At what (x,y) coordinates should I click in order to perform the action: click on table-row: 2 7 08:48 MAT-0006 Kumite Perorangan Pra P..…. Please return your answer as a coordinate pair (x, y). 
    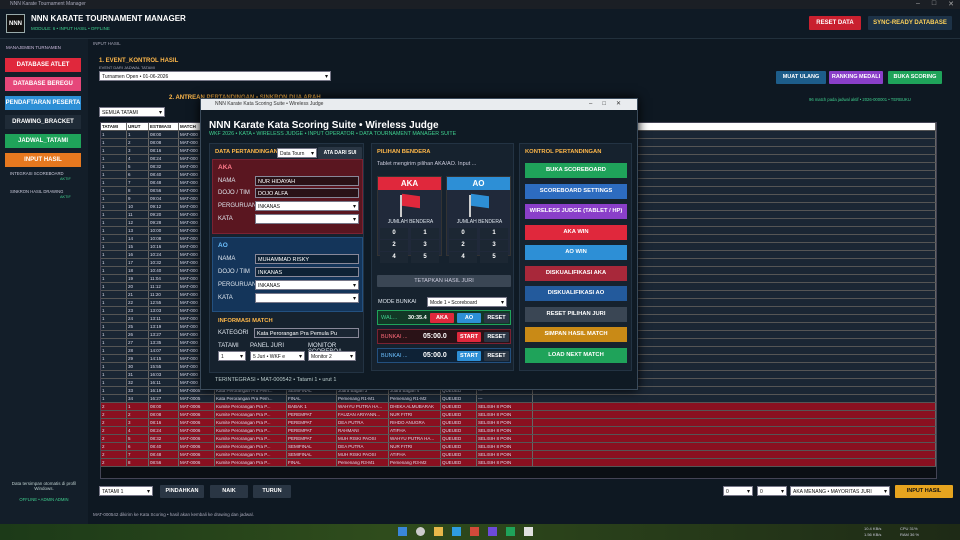
    Looking at the image, I should click on (518, 455).